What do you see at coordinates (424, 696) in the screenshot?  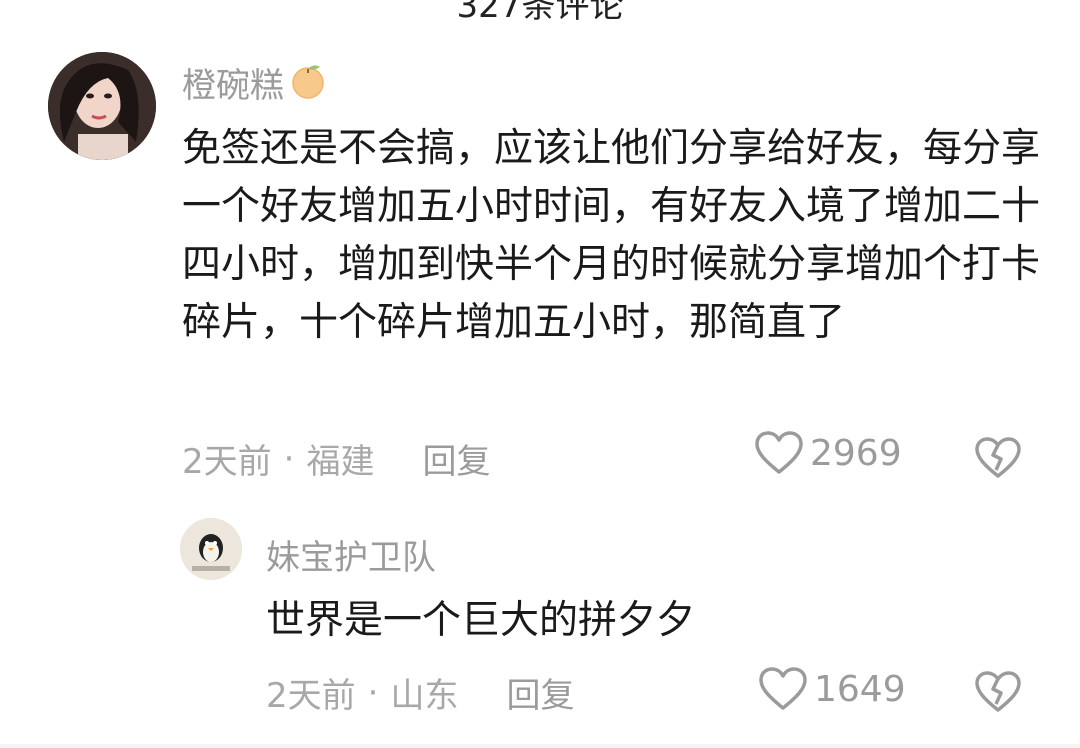 I see `comment-location: 山东` at bounding box center [424, 696].